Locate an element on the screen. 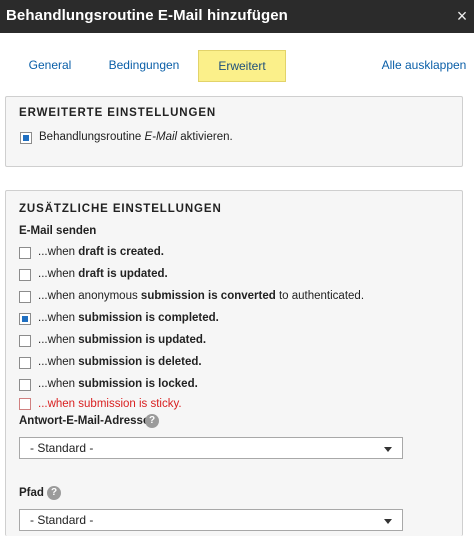 This screenshot has height=536, width=474. tab-bedingungen: Bedingungen is located at coordinates (144, 65).